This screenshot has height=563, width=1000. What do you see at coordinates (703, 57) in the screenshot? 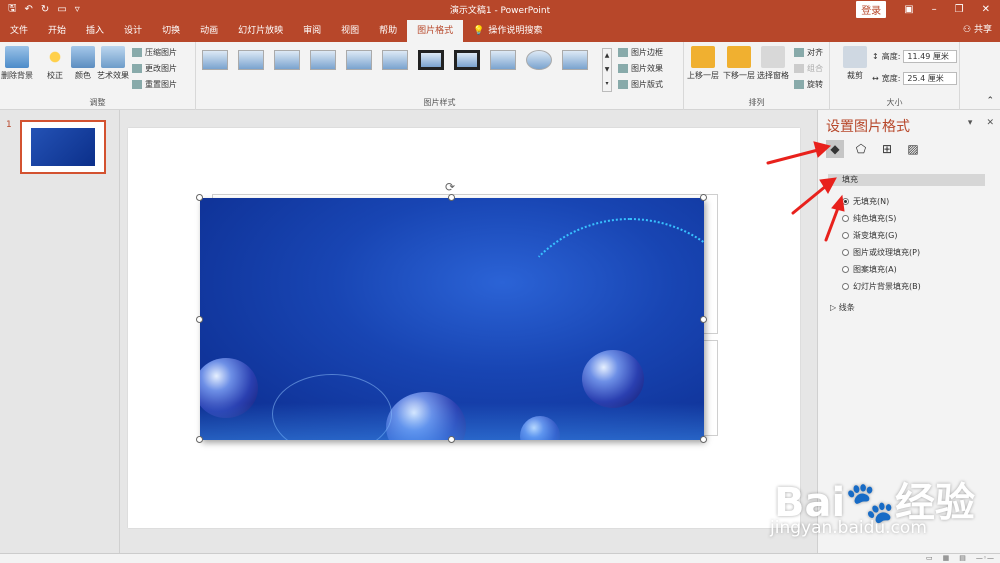
I see `bring-forward-icon` at bounding box center [703, 57].